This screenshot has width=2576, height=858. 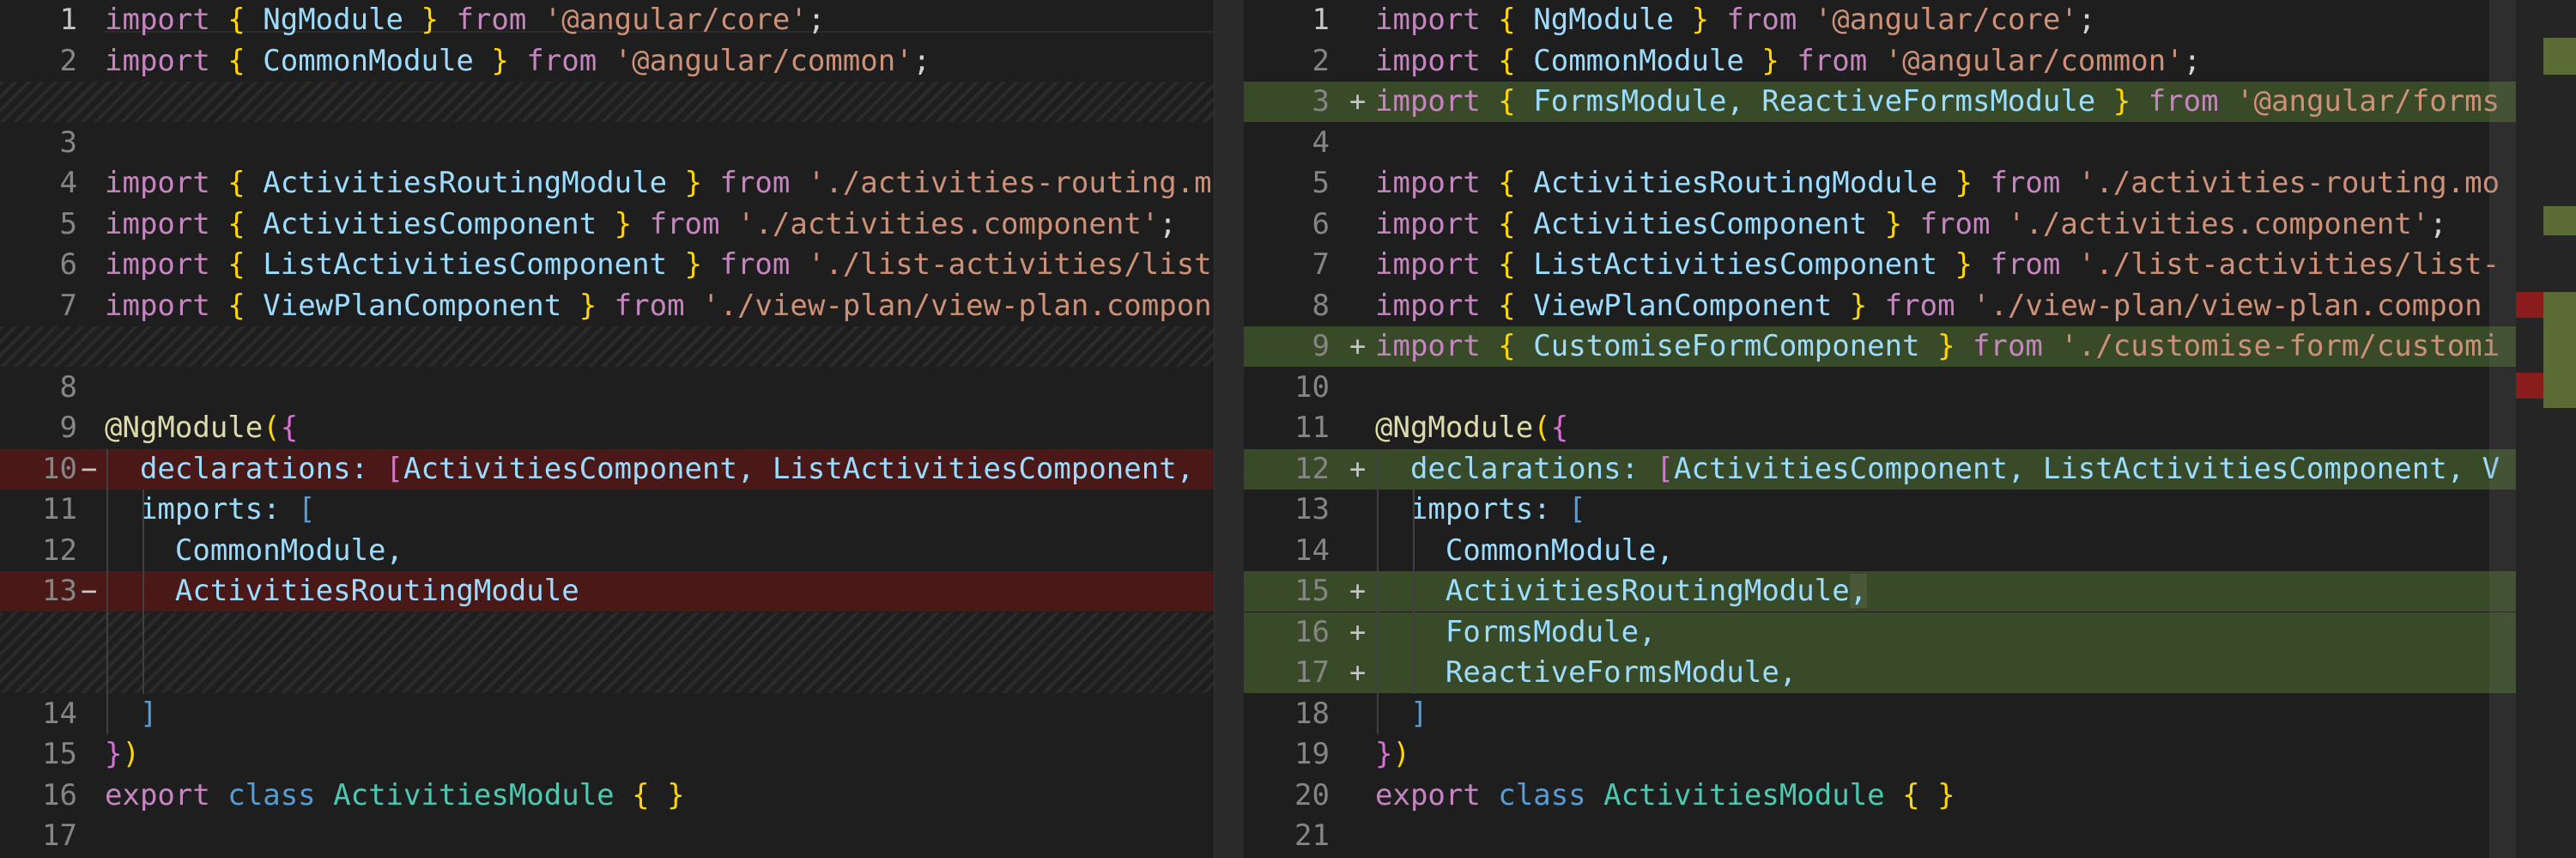 I want to click on code-line: 16 export class ActivitiesModule { }, so click(x=620, y=796).